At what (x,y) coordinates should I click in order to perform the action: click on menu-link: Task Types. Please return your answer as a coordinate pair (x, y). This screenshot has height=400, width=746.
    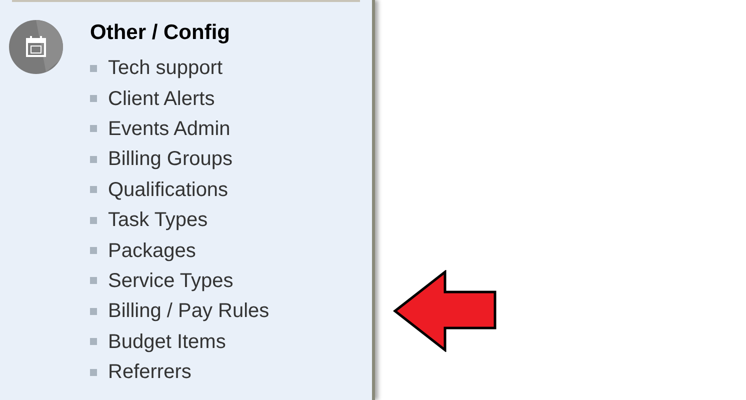
    Looking at the image, I should click on (158, 220).